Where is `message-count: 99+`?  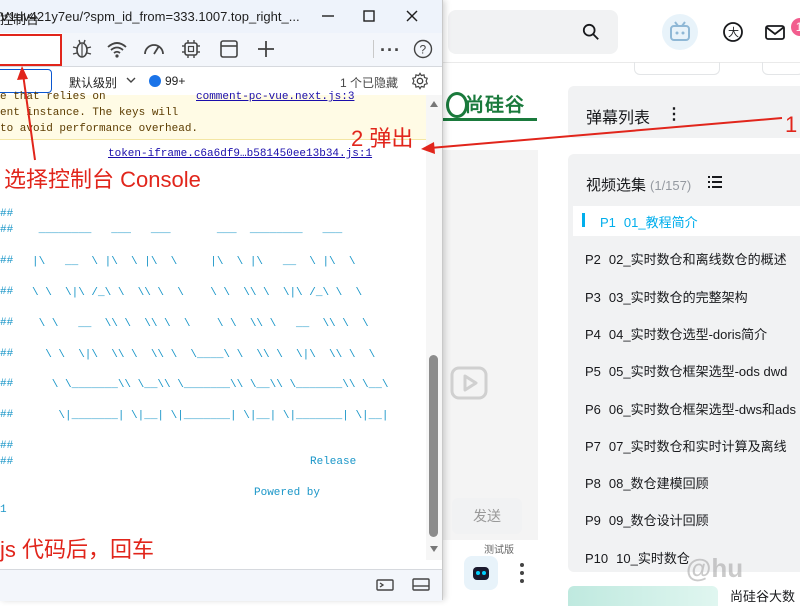
message-count: 99+ is located at coordinates (175, 81).